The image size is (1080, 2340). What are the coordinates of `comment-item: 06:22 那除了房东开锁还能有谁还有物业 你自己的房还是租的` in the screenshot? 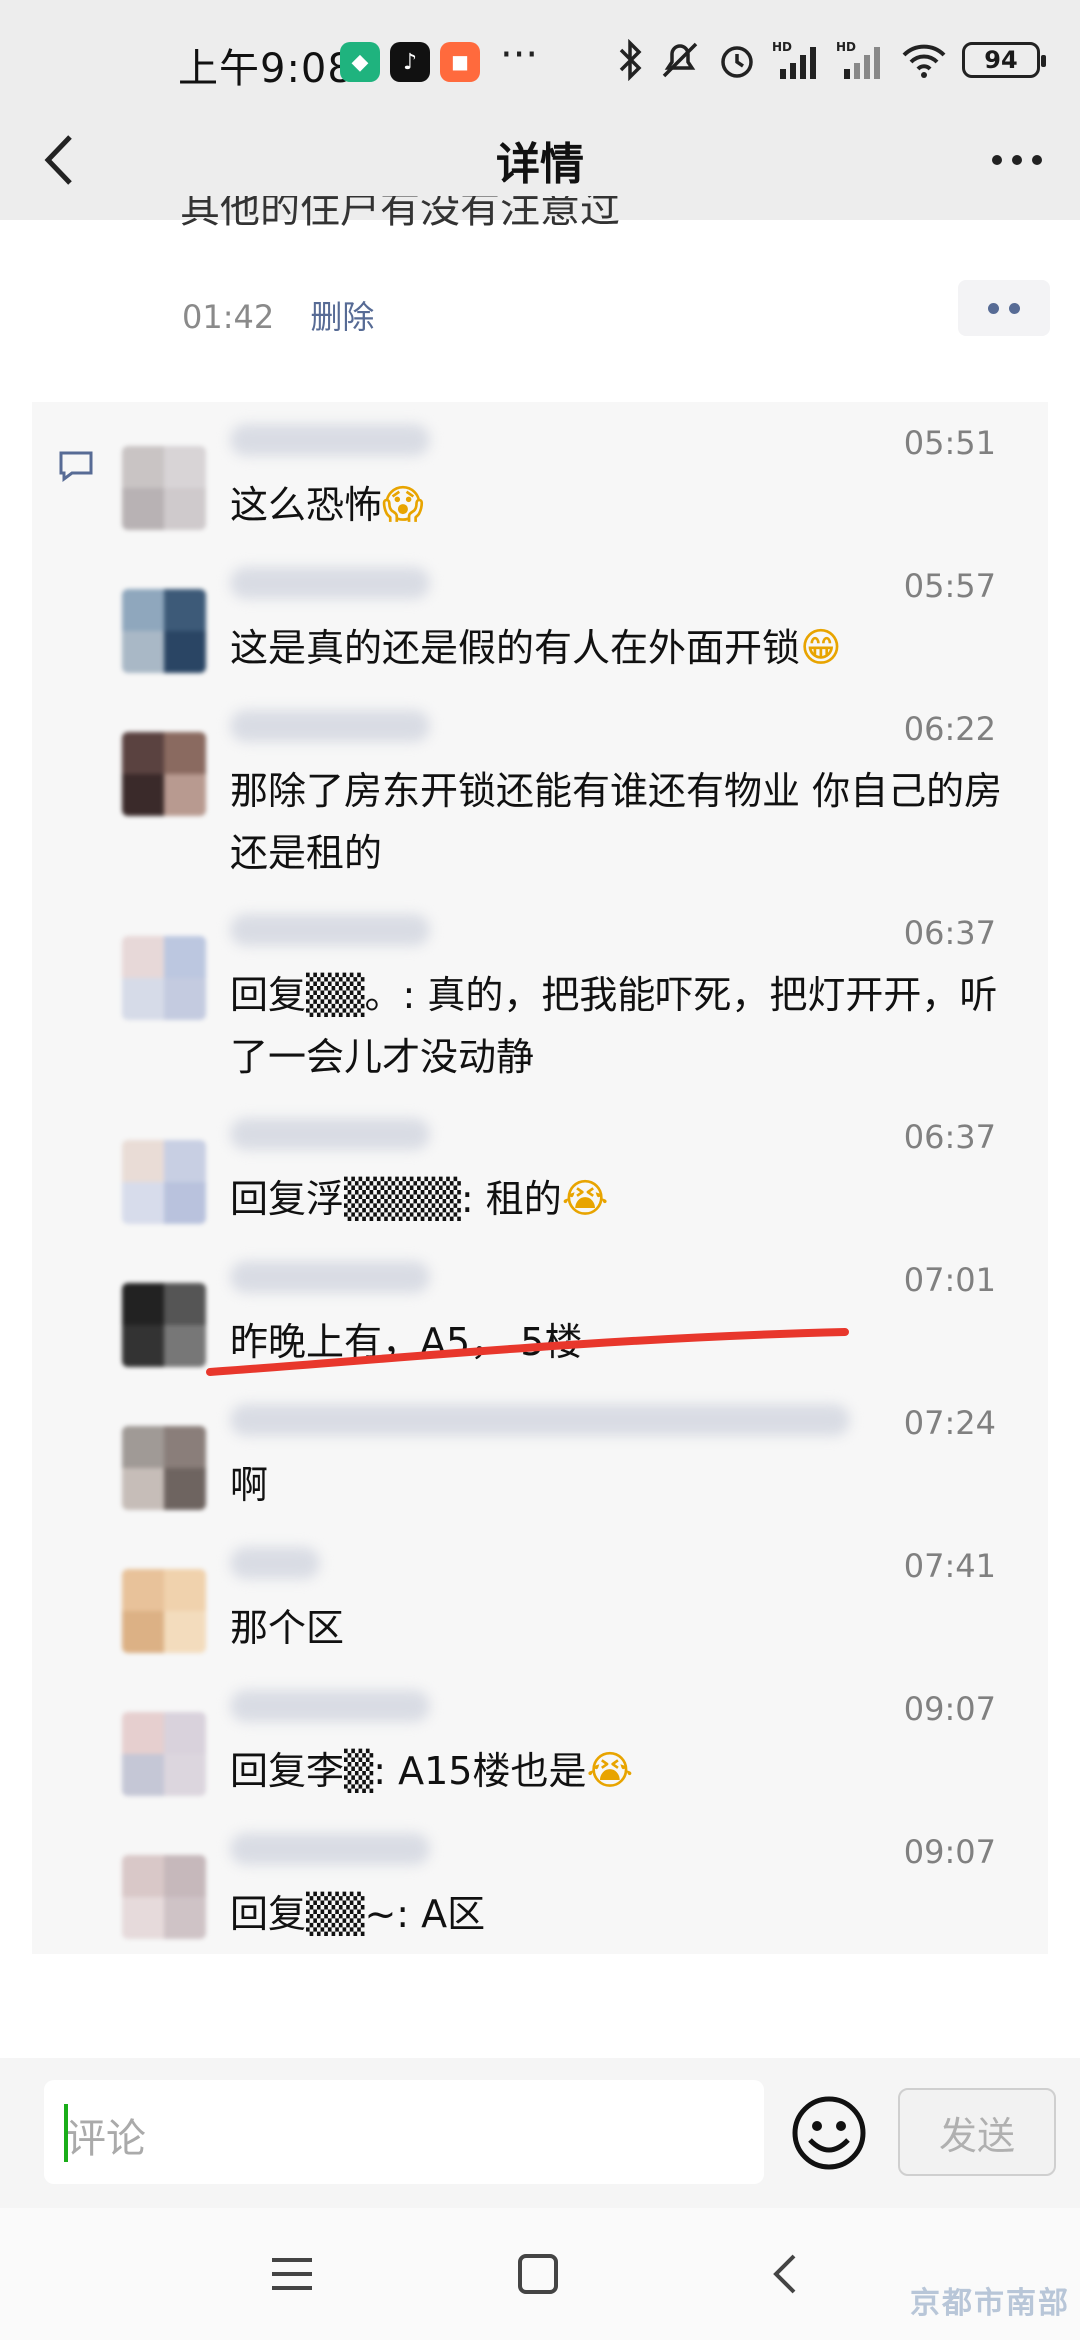 It's located at (540, 790).